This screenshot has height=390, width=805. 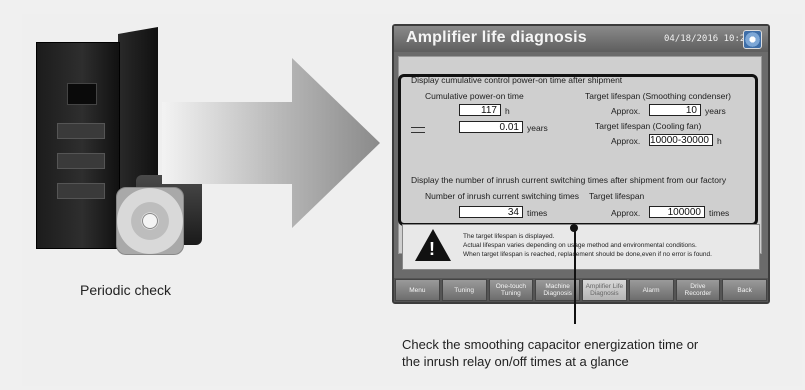 What do you see at coordinates (604, 290) in the screenshot?
I see `nav-amplifier-life-diagnosis-button: Amplifier Life Diagnosis` at bounding box center [604, 290].